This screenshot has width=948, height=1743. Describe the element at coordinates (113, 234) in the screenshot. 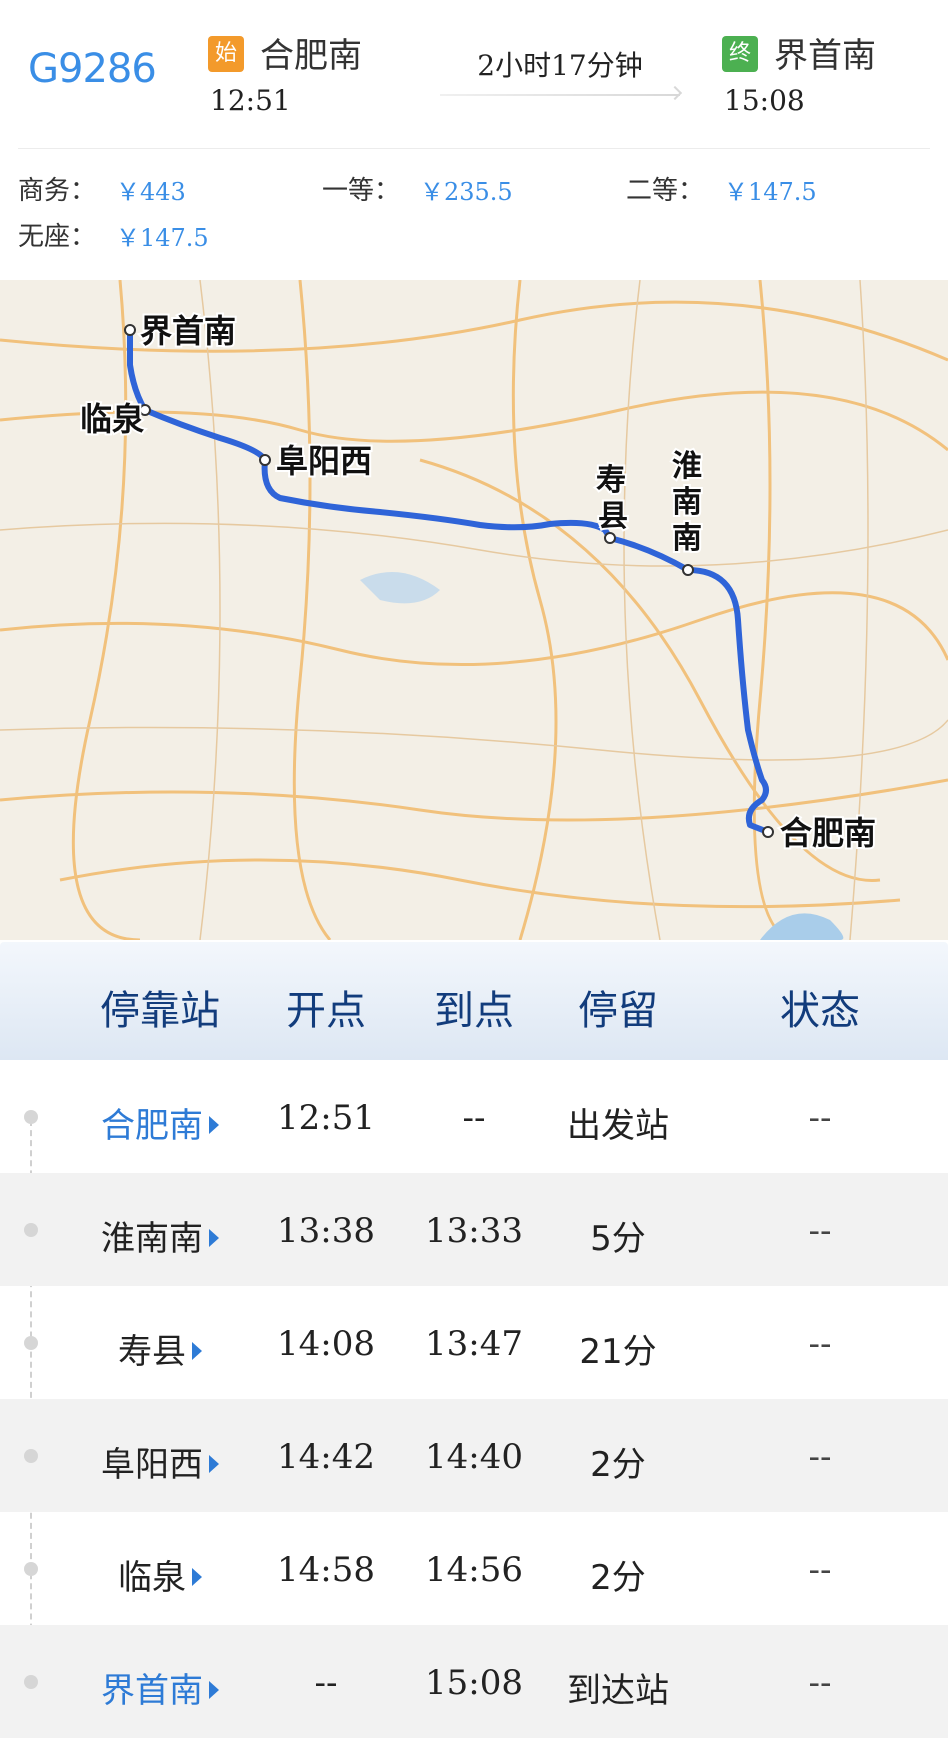

I see `price-no-seat: 无座： ￥147.5` at that location.